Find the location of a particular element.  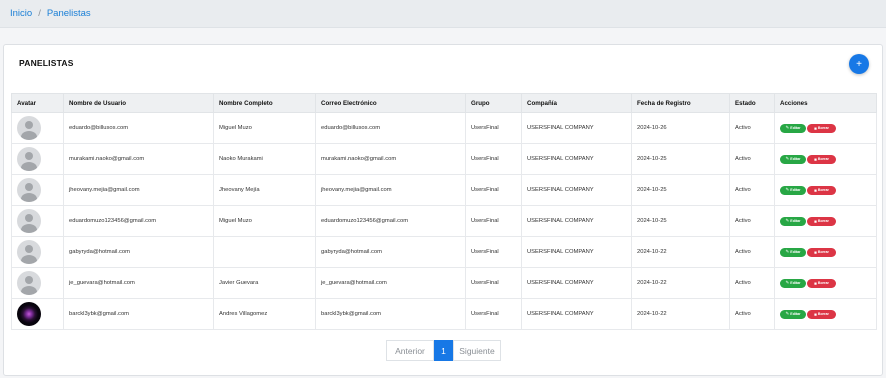

col-actions: Acciones is located at coordinates (825, 103).